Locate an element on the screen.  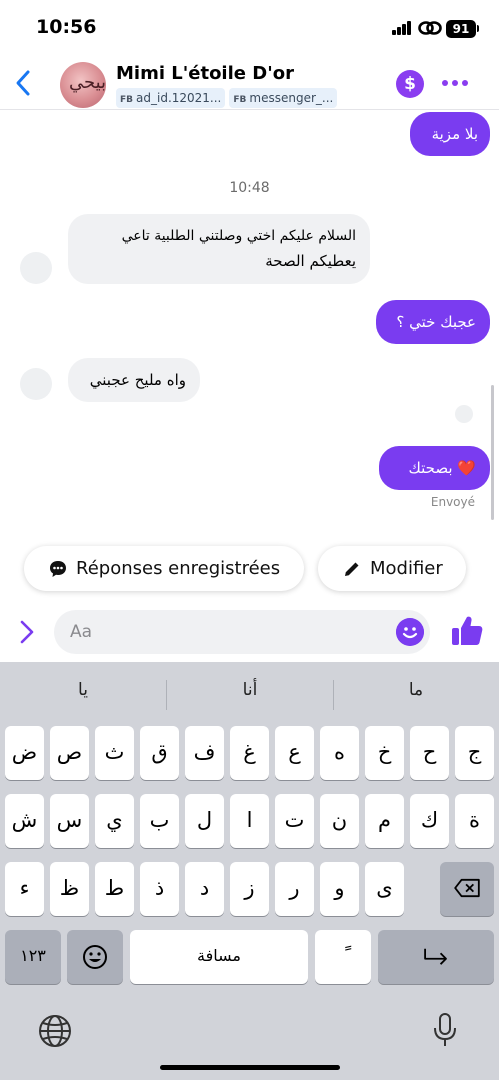
key: ظ is located at coordinates (69, 889).